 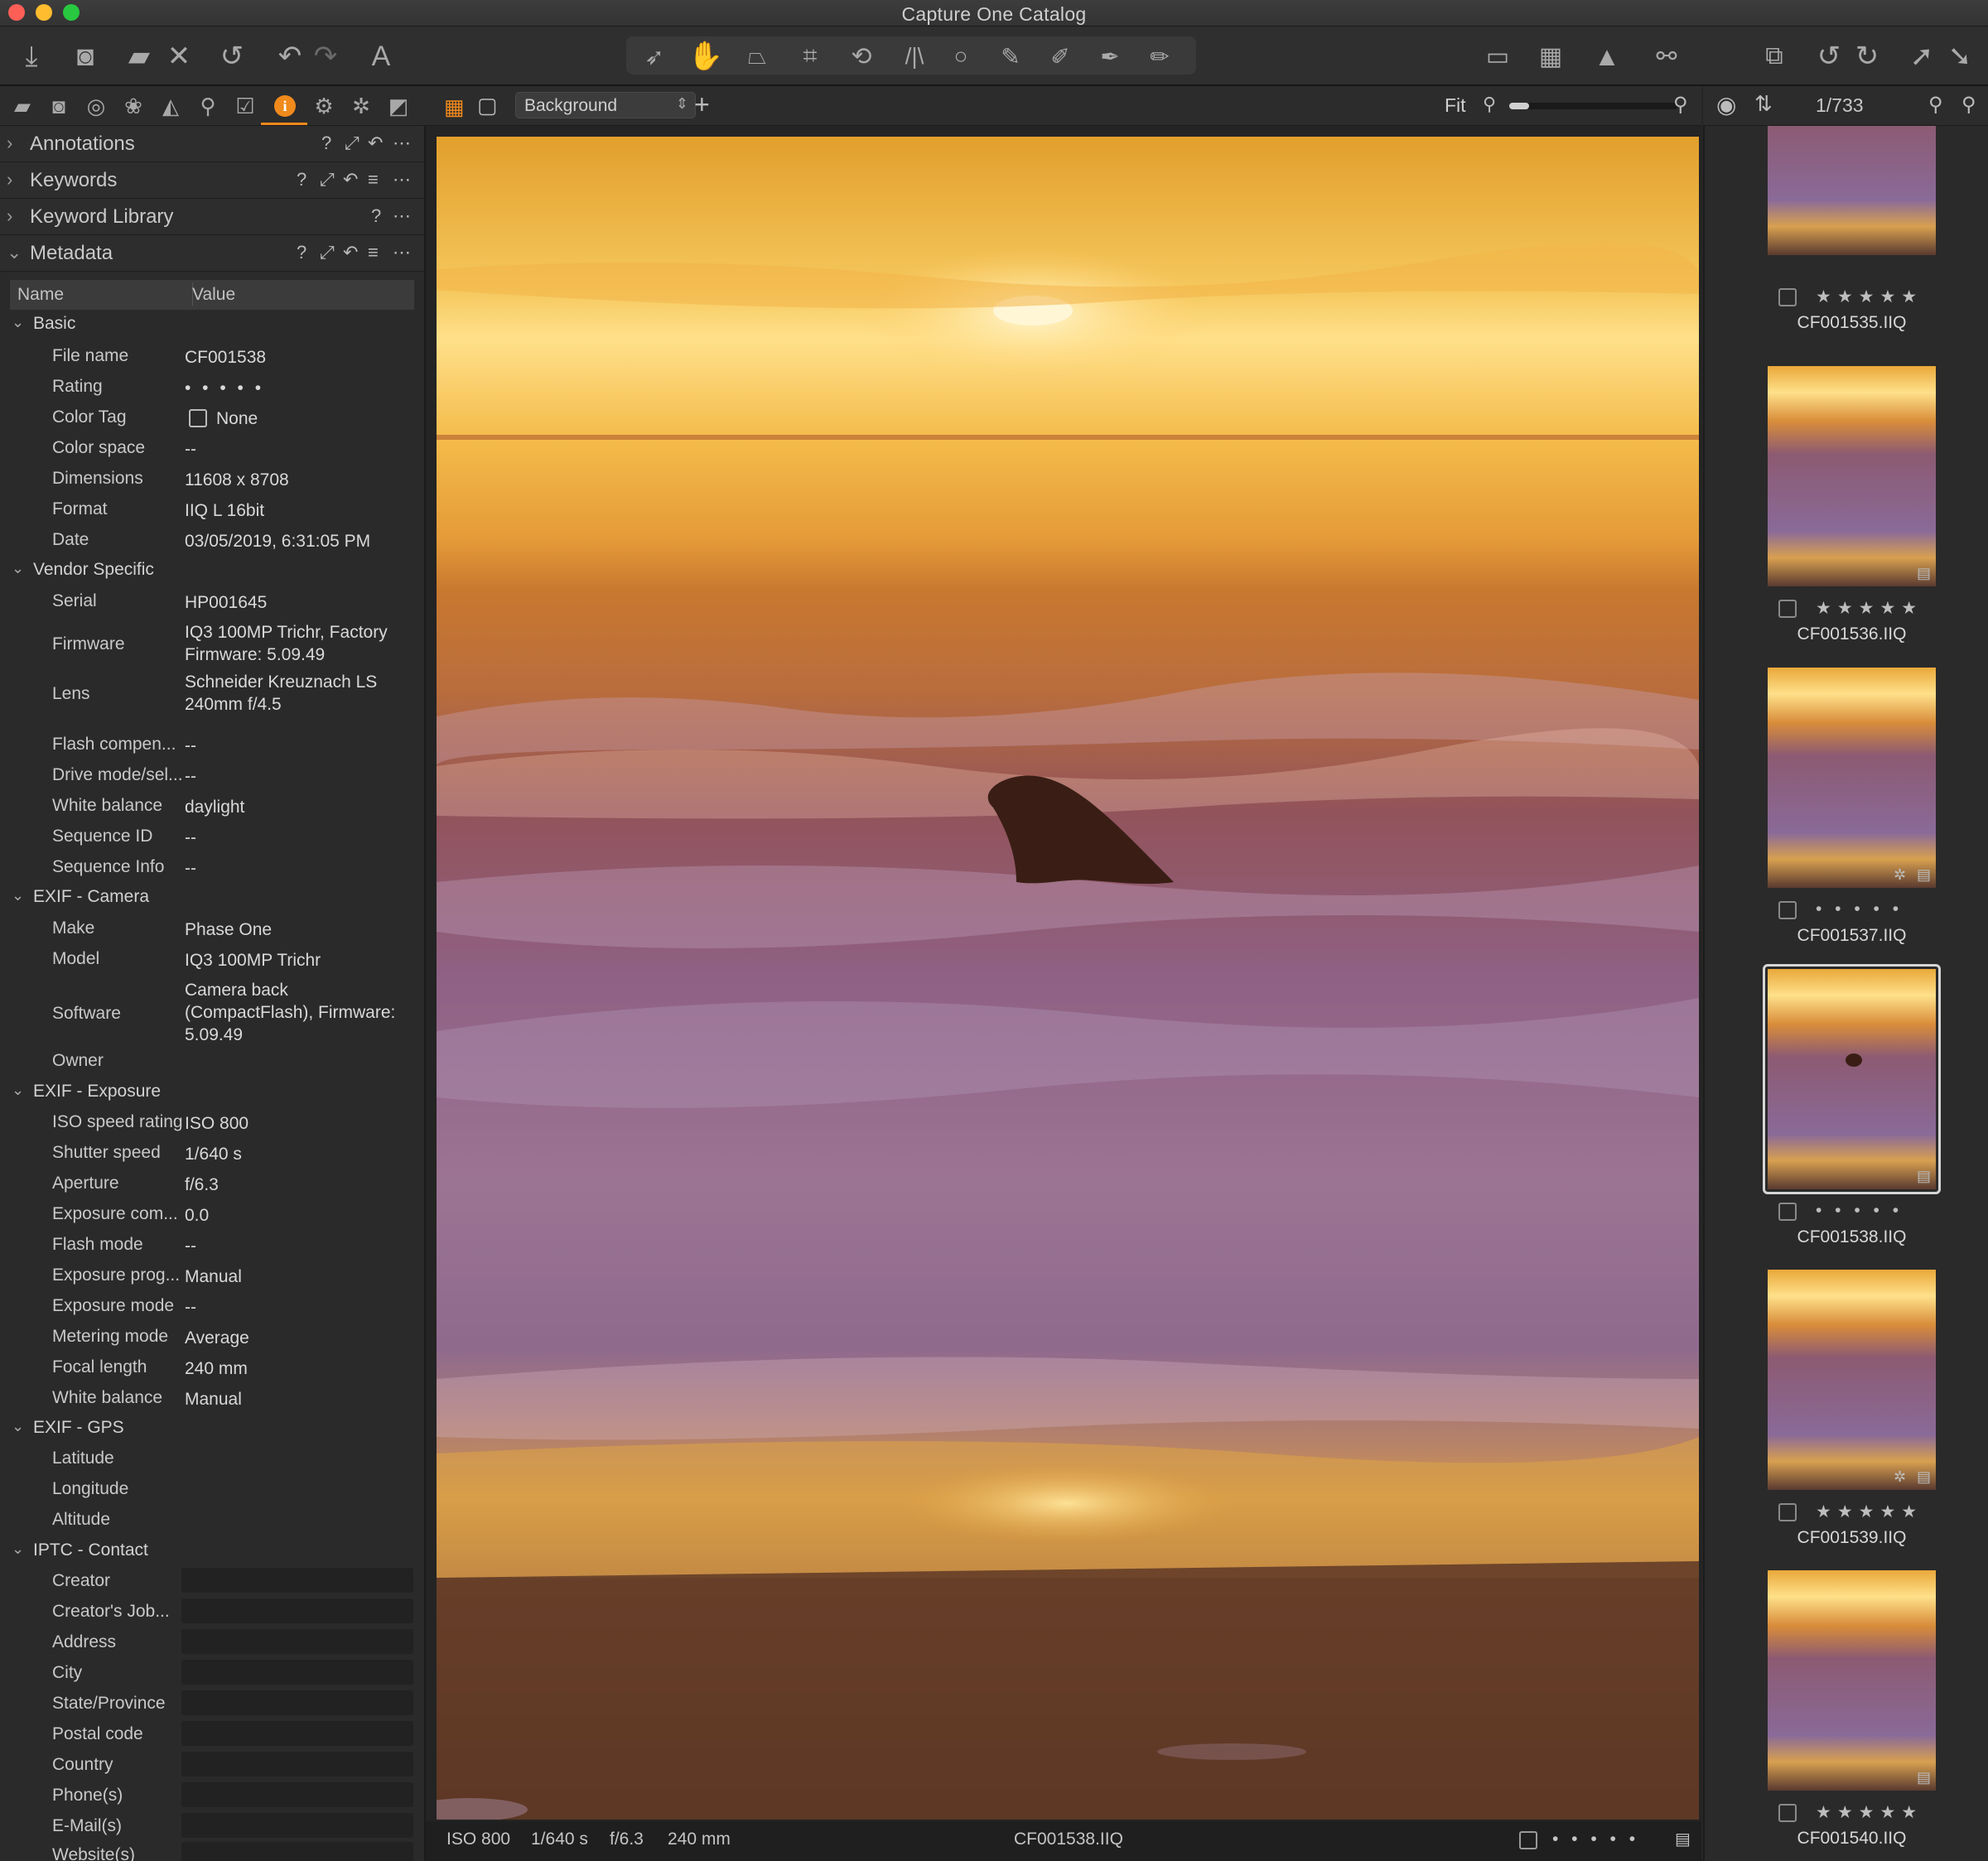 I want to click on postal-field, so click(x=297, y=1734).